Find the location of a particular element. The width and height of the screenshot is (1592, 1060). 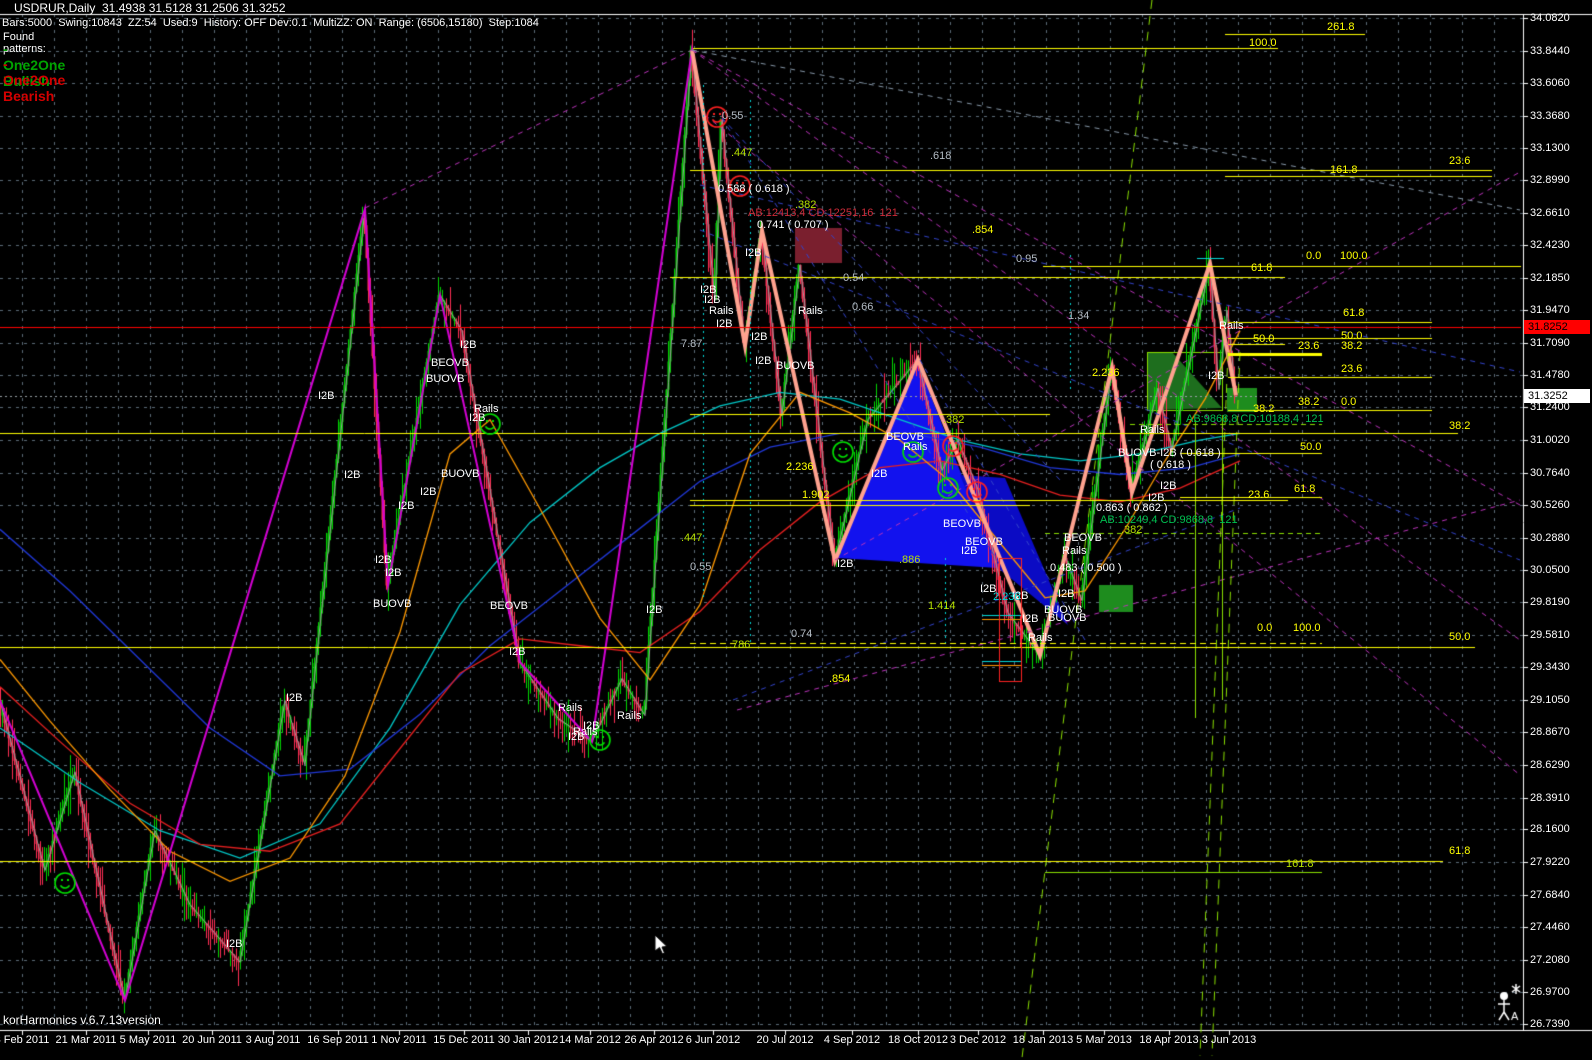

indicator-version-label: korHarmonics v.6.7.13version is located at coordinates (82, 1020).